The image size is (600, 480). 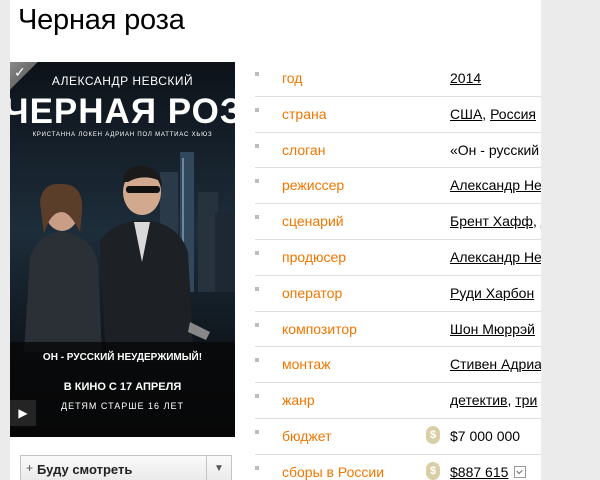 What do you see at coordinates (218, 468) in the screenshot?
I see `dropdown-arrow-icon: ▼` at bounding box center [218, 468].